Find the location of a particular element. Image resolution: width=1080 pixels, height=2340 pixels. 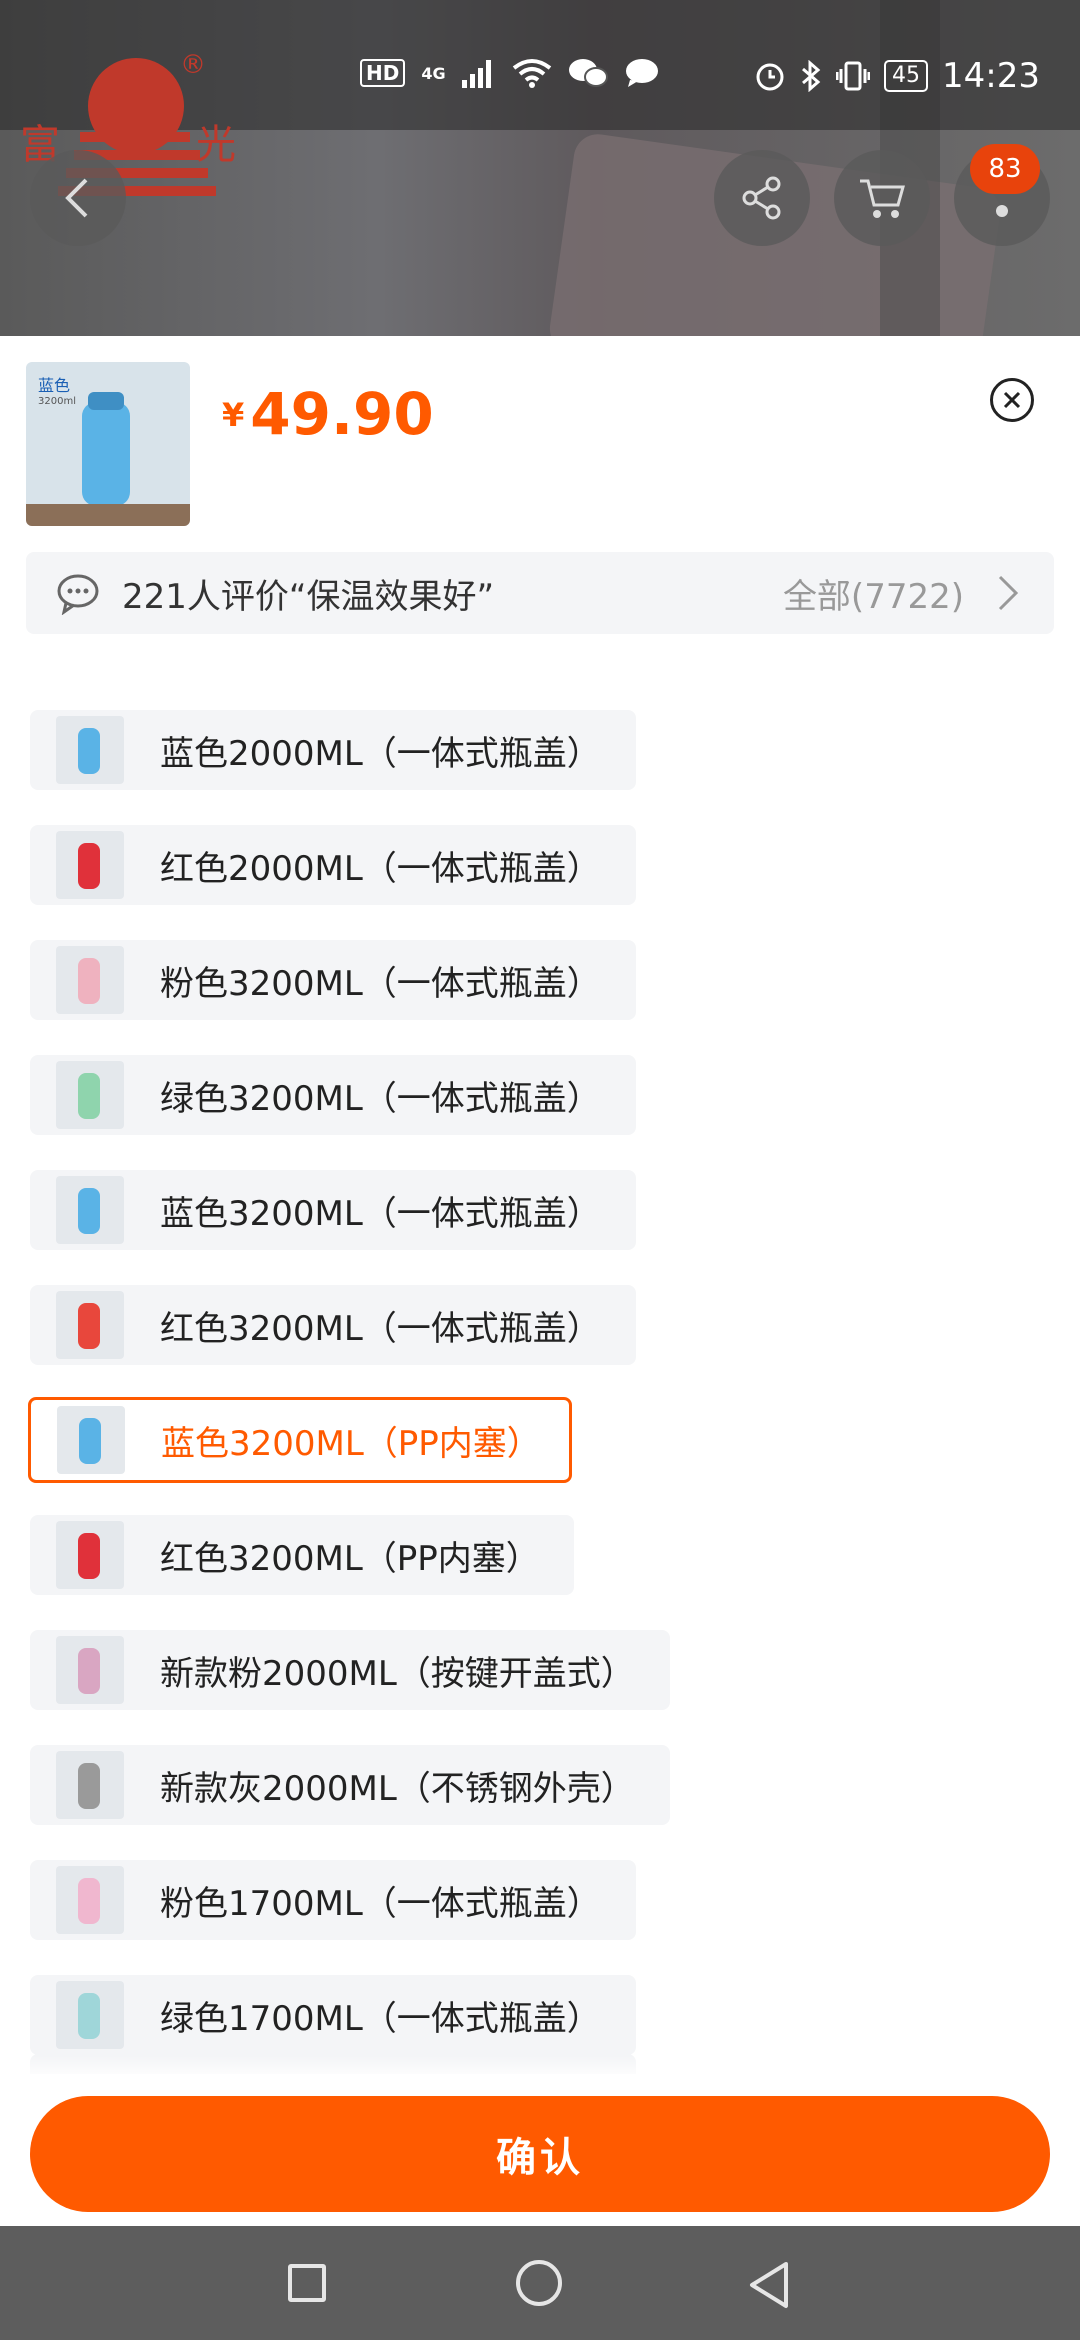

sku-option: 蓝色3200ML（PP内塞） is located at coordinates (300, 1440).